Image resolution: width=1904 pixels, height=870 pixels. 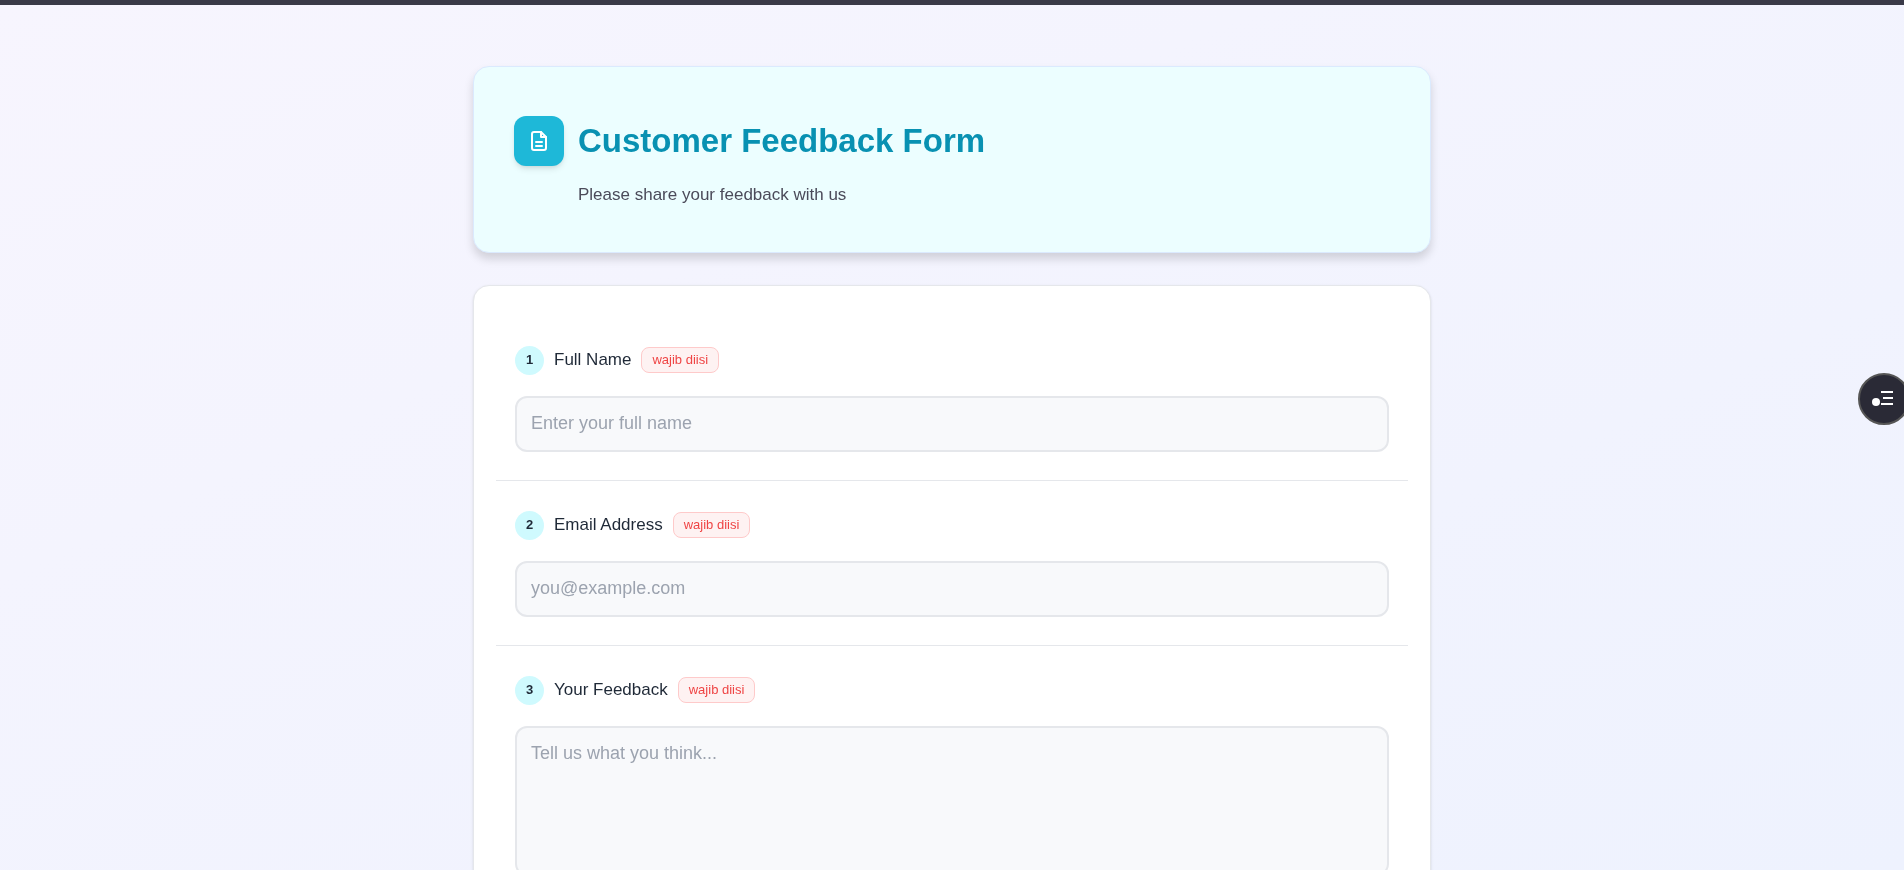 I want to click on document-icon, so click(x=539, y=141).